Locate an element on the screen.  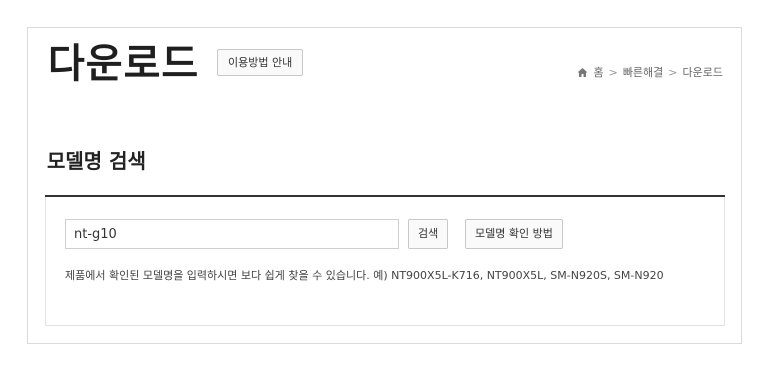
breadcrumb-home: 홈 is located at coordinates (598, 72).